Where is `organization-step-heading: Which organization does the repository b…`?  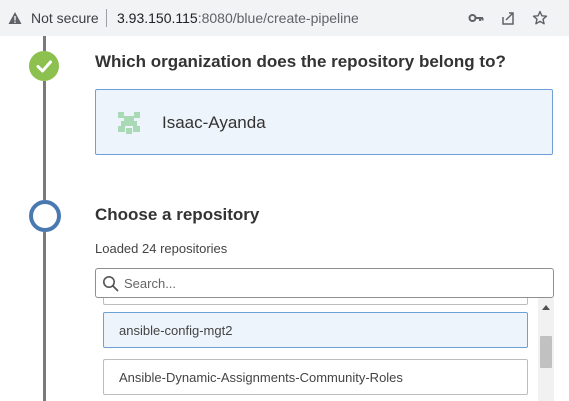
organization-step-heading: Which organization does the repository b… is located at coordinates (300, 61).